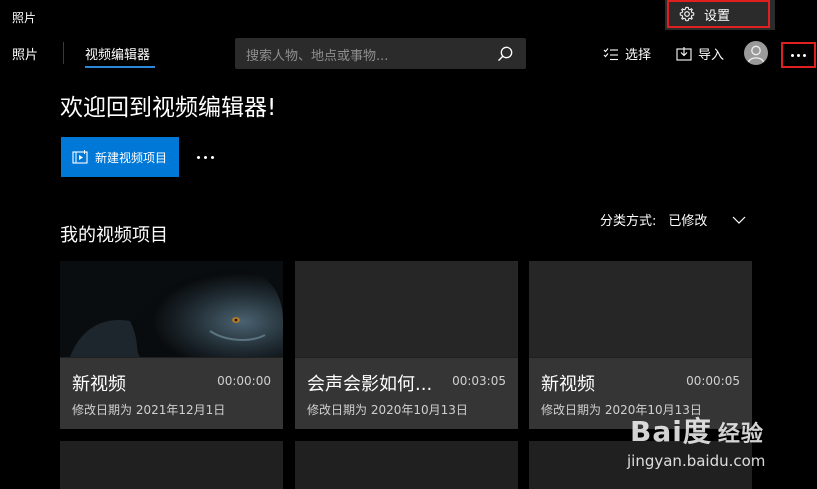  Describe the element at coordinates (387, 410) in the screenshot. I see `project-modified-date: 修改日期为 2020年10月13日` at that location.